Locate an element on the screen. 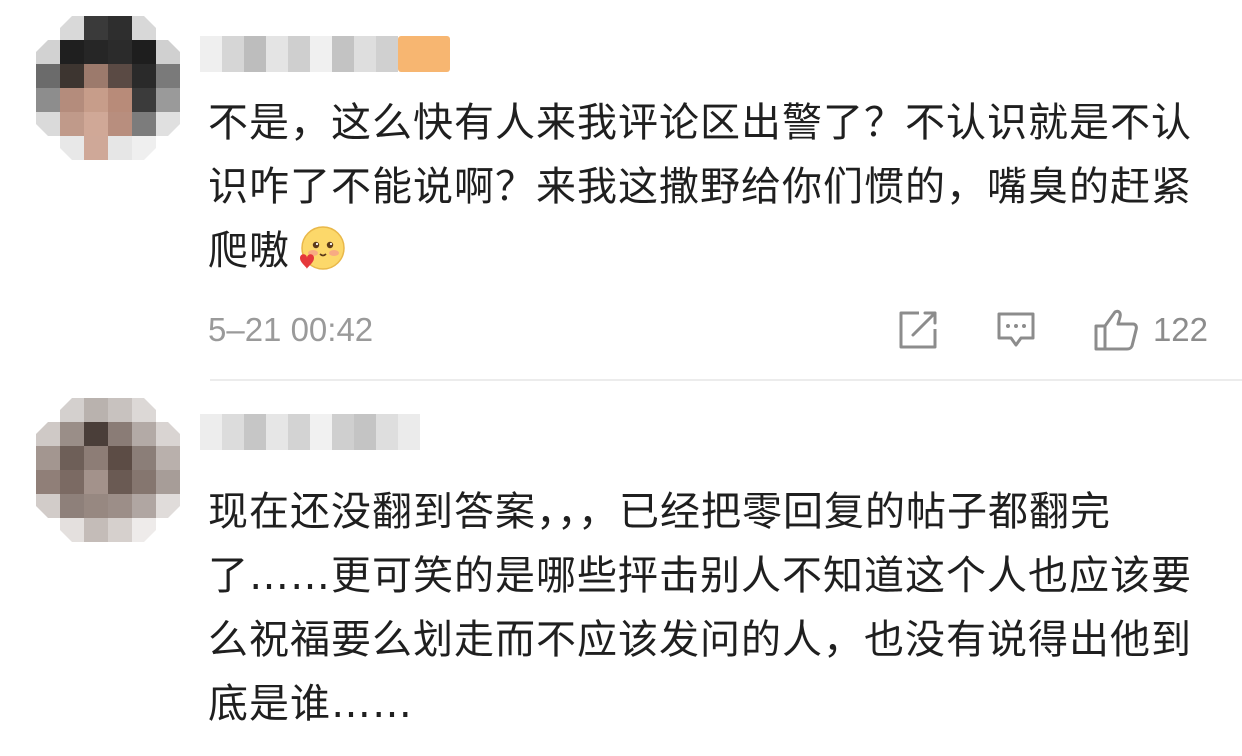  share-icon is located at coordinates (918, 330).